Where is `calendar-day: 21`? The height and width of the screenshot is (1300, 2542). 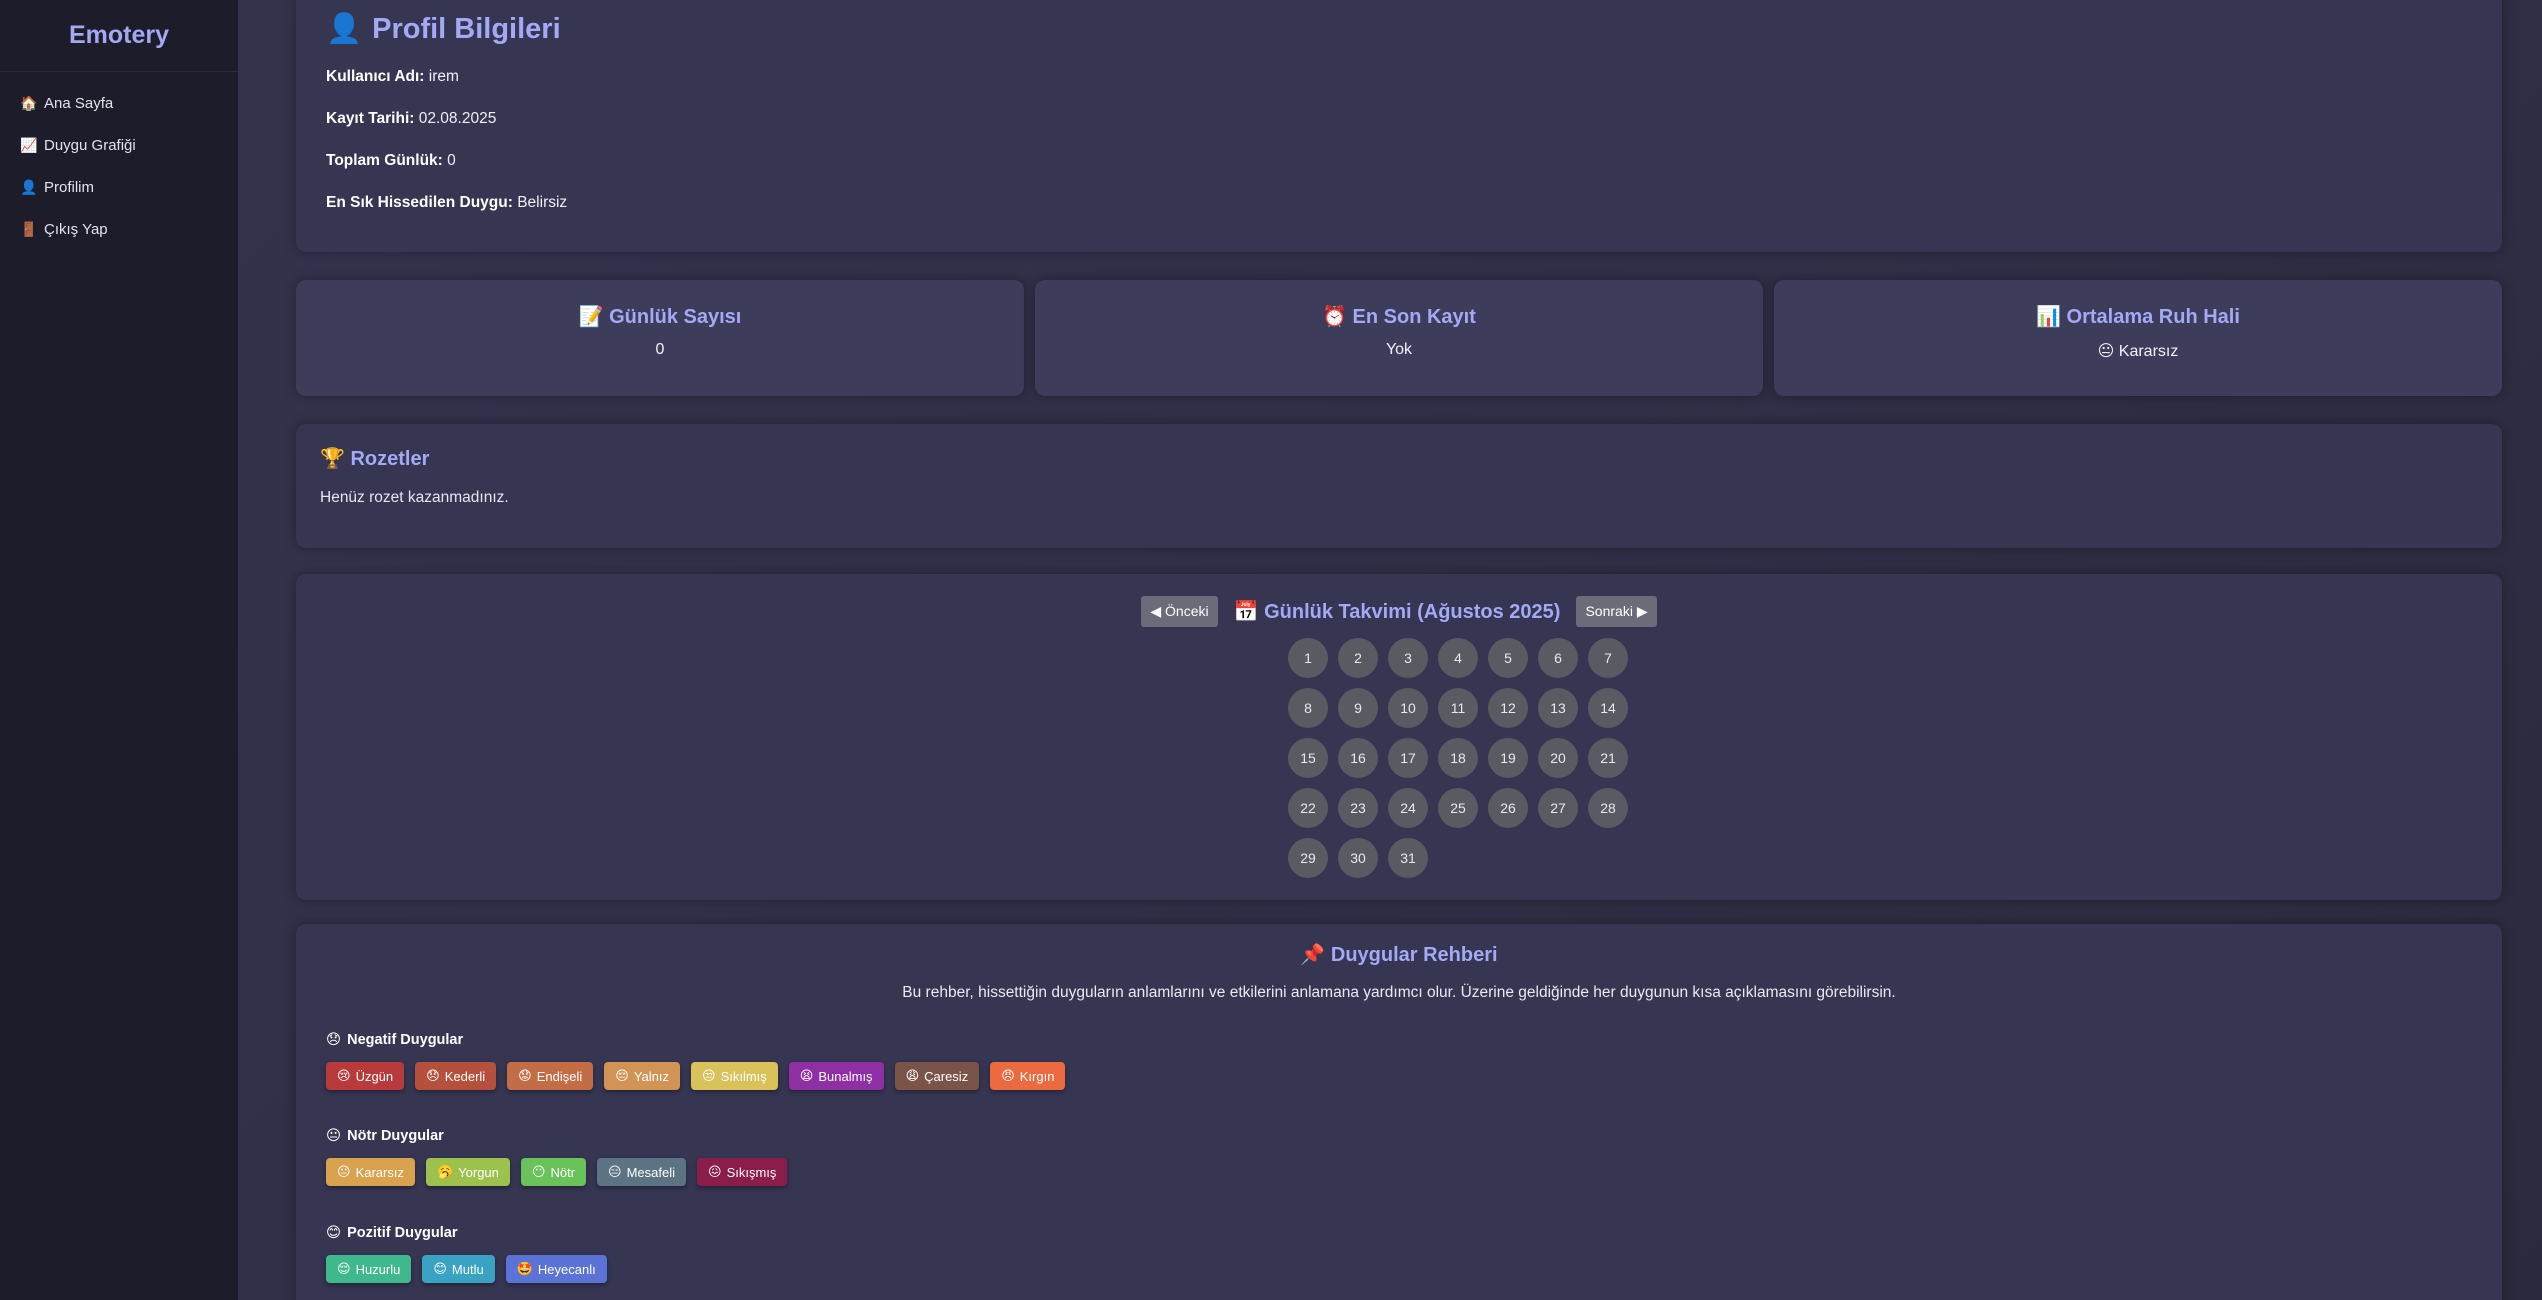
calendar-day: 21 is located at coordinates (1608, 758).